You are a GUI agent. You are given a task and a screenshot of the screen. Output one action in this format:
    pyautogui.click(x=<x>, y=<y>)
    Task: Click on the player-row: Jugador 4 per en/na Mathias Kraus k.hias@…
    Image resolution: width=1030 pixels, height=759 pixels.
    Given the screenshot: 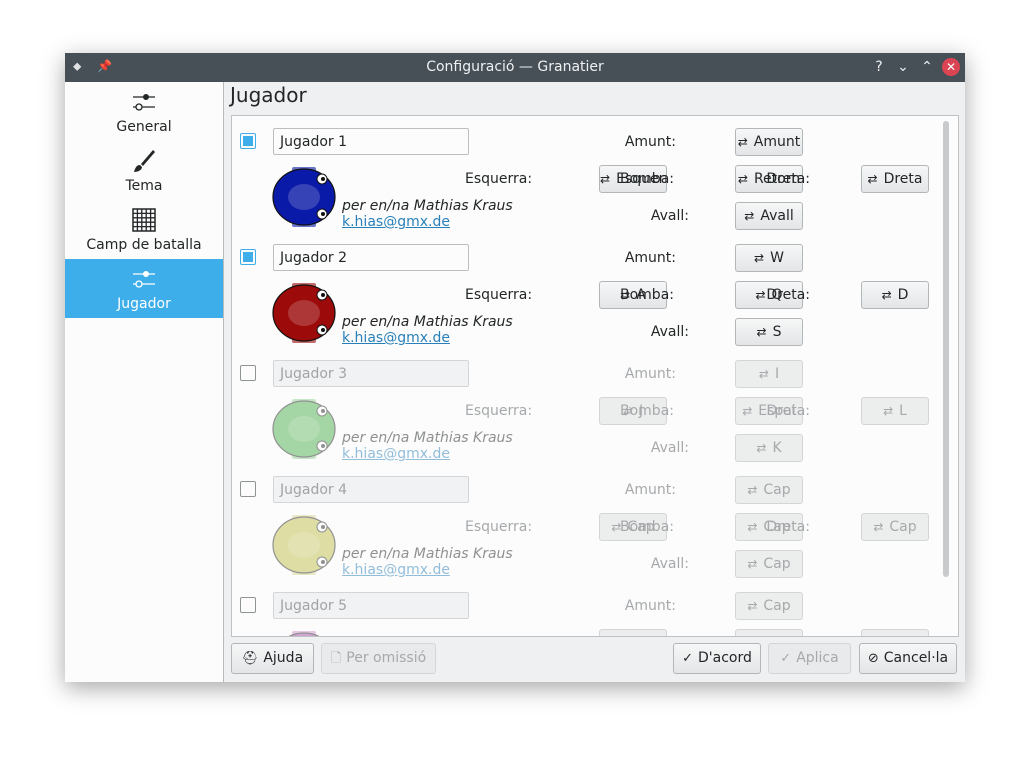 What is the action you would take?
    pyautogui.click(x=588, y=527)
    